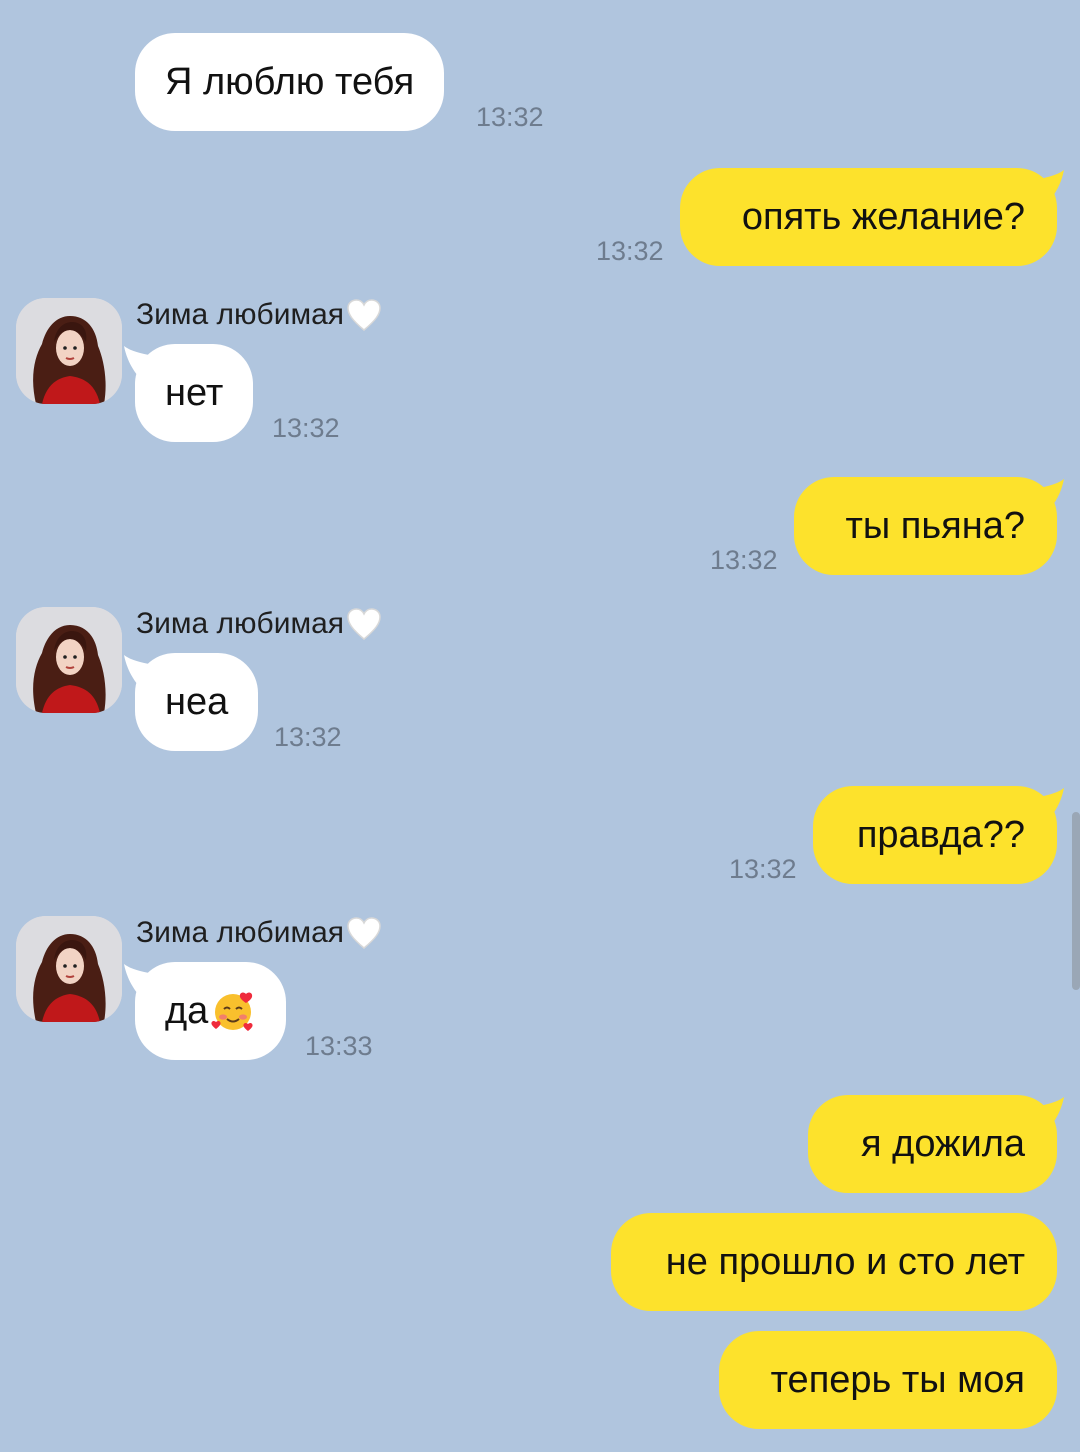 The width and height of the screenshot is (1080, 1452). I want to click on incoming-message-bubble: нет, so click(194, 393).